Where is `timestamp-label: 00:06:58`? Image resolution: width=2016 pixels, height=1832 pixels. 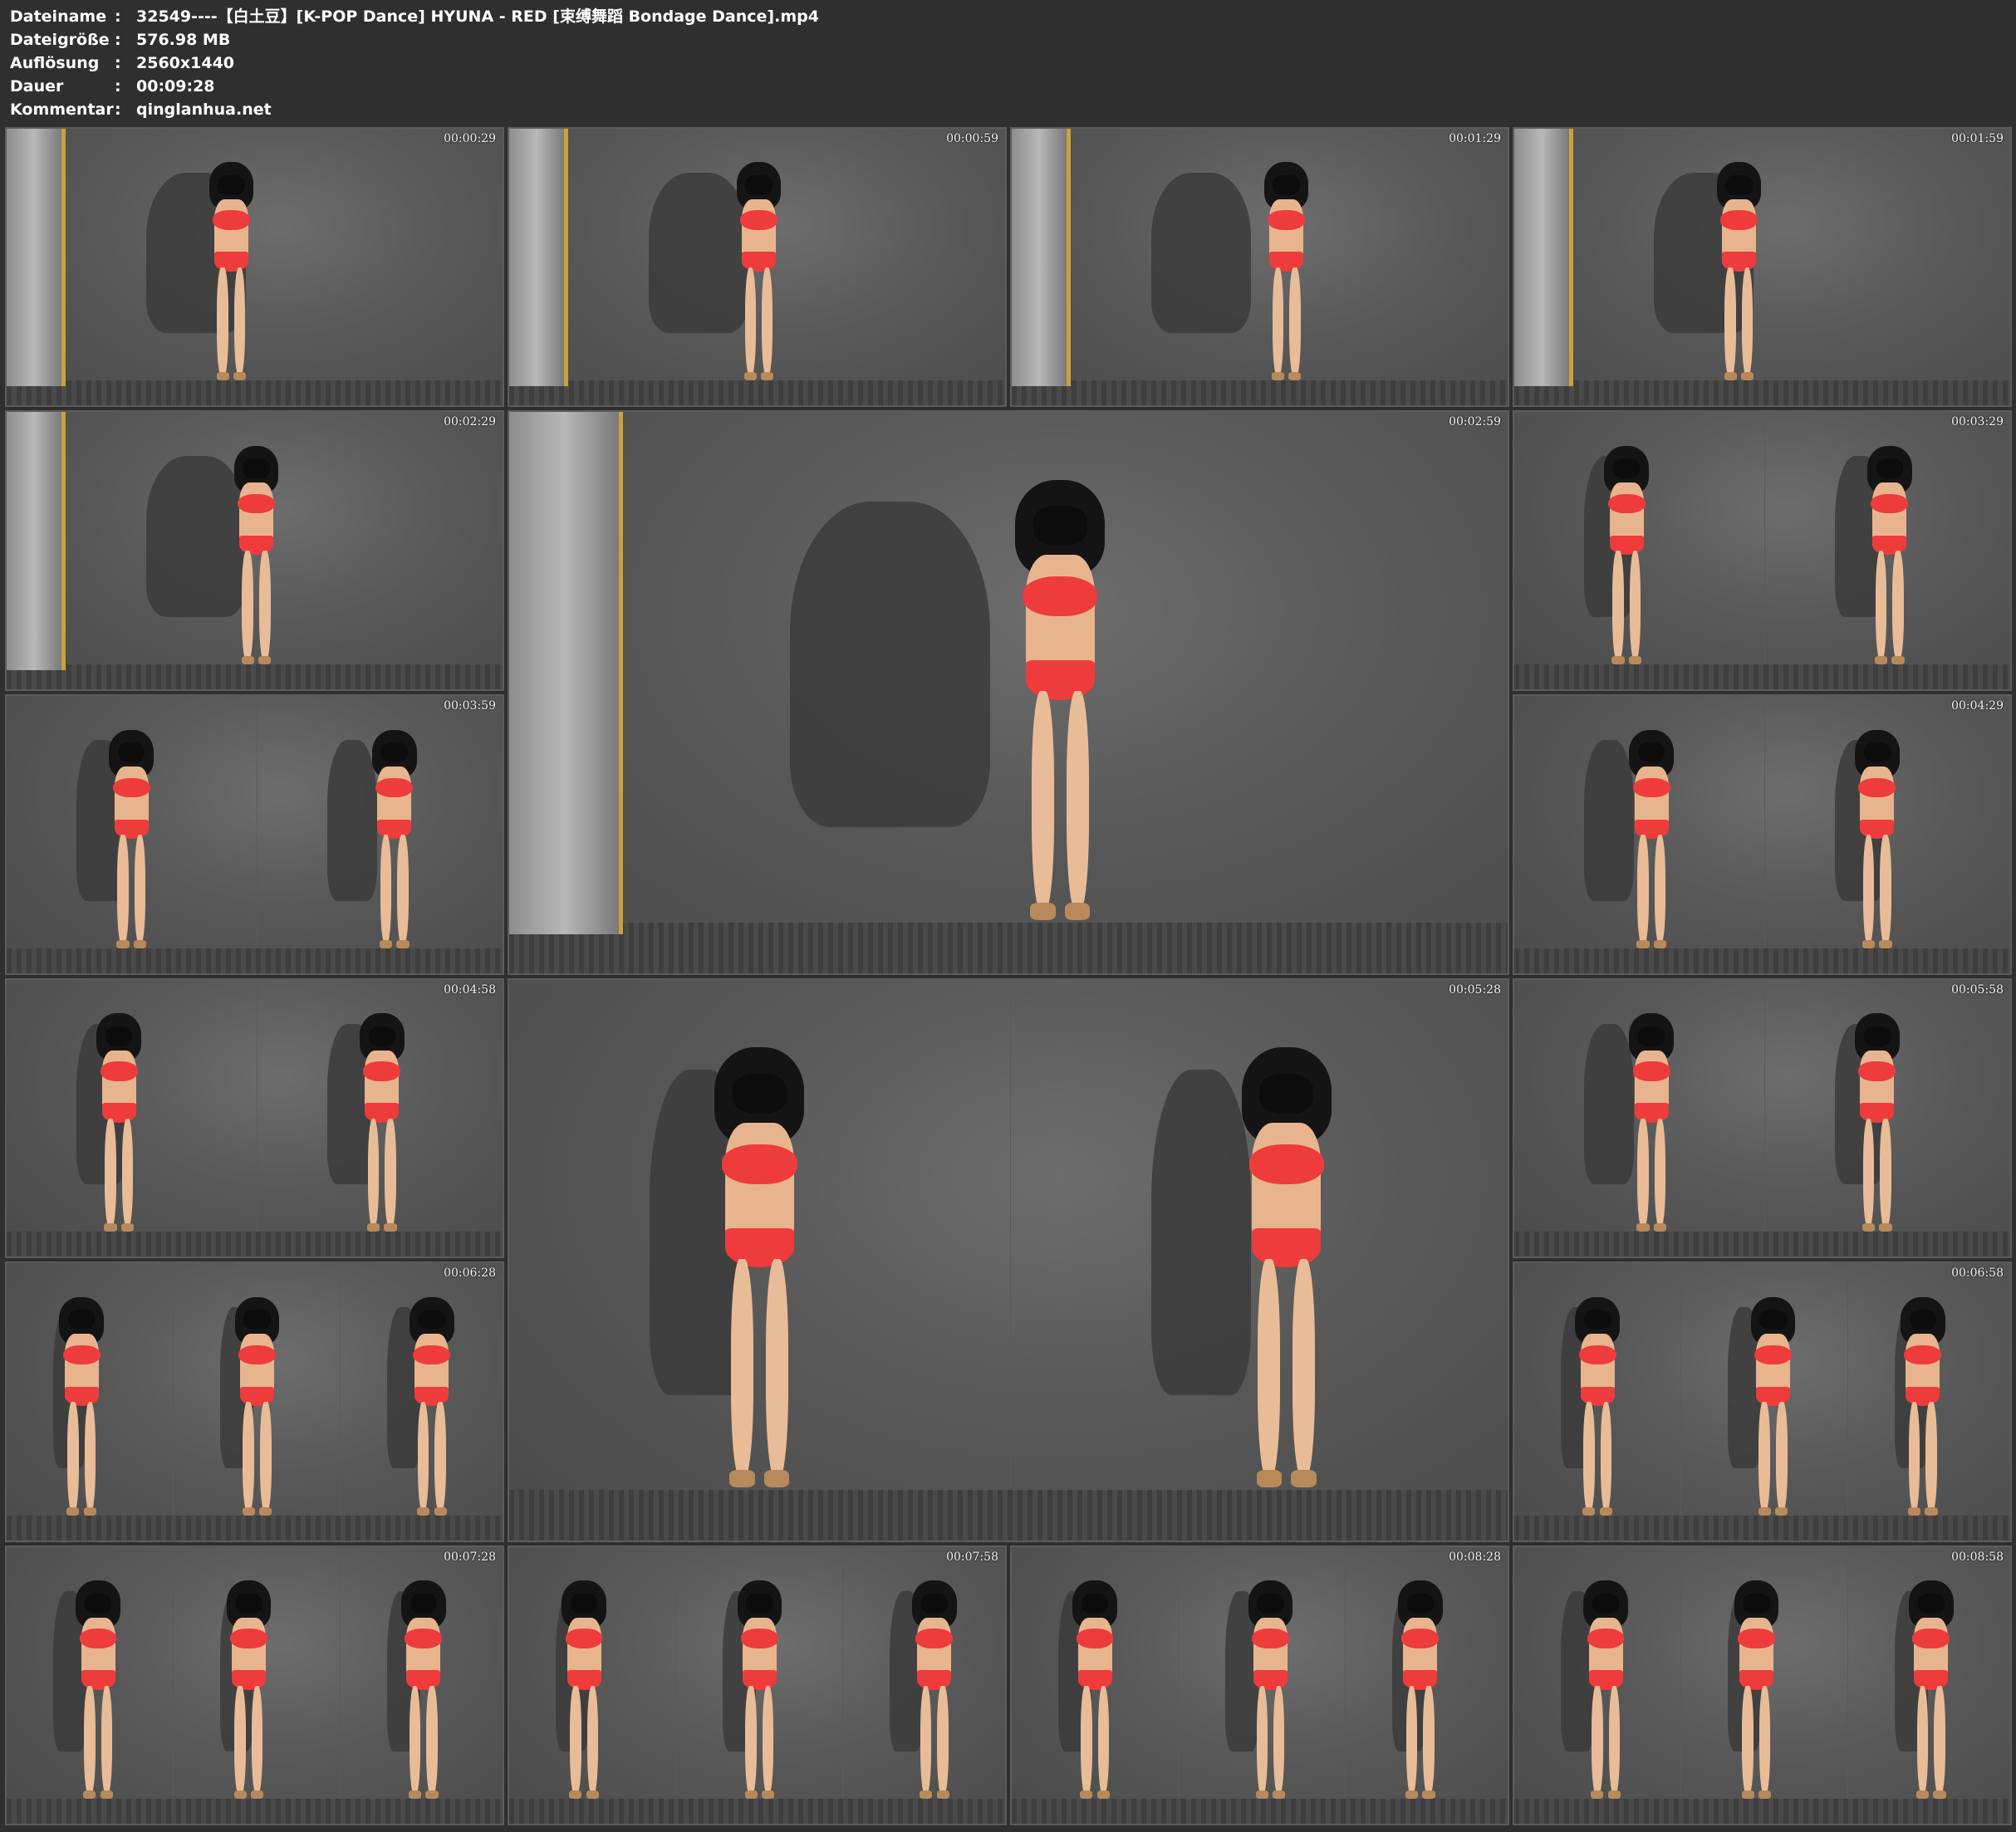
timestamp-label: 00:06:58 is located at coordinates (1978, 1273).